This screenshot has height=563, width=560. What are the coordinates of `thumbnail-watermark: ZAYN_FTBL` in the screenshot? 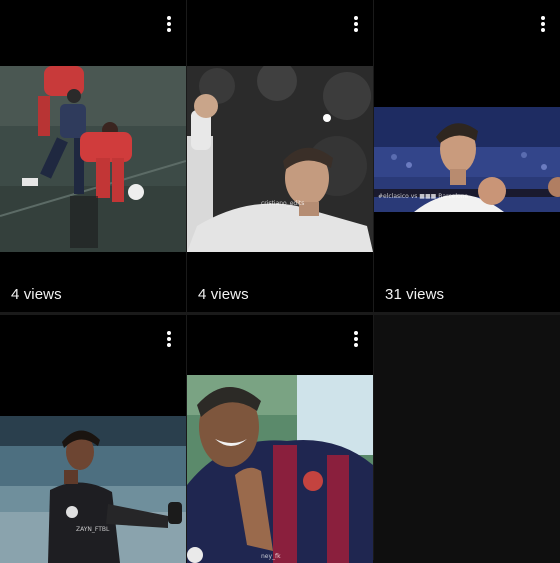 It's located at (93, 529).